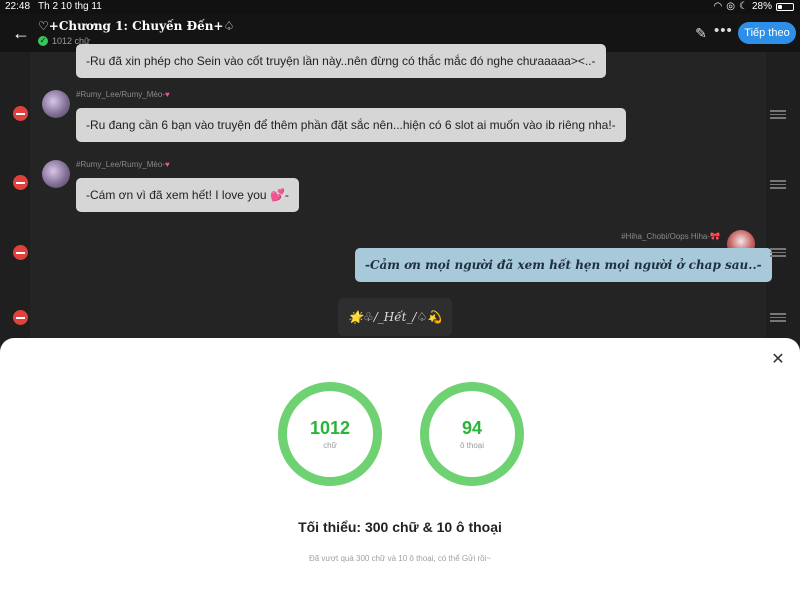  I want to click on battery-icon, so click(785, 6).